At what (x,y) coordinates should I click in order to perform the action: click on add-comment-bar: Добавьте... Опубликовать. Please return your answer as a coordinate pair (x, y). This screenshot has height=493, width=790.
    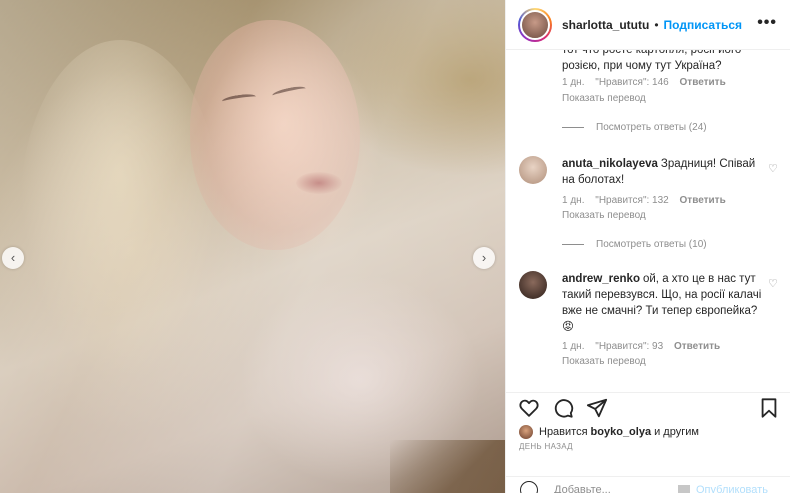
    Looking at the image, I should click on (648, 484).